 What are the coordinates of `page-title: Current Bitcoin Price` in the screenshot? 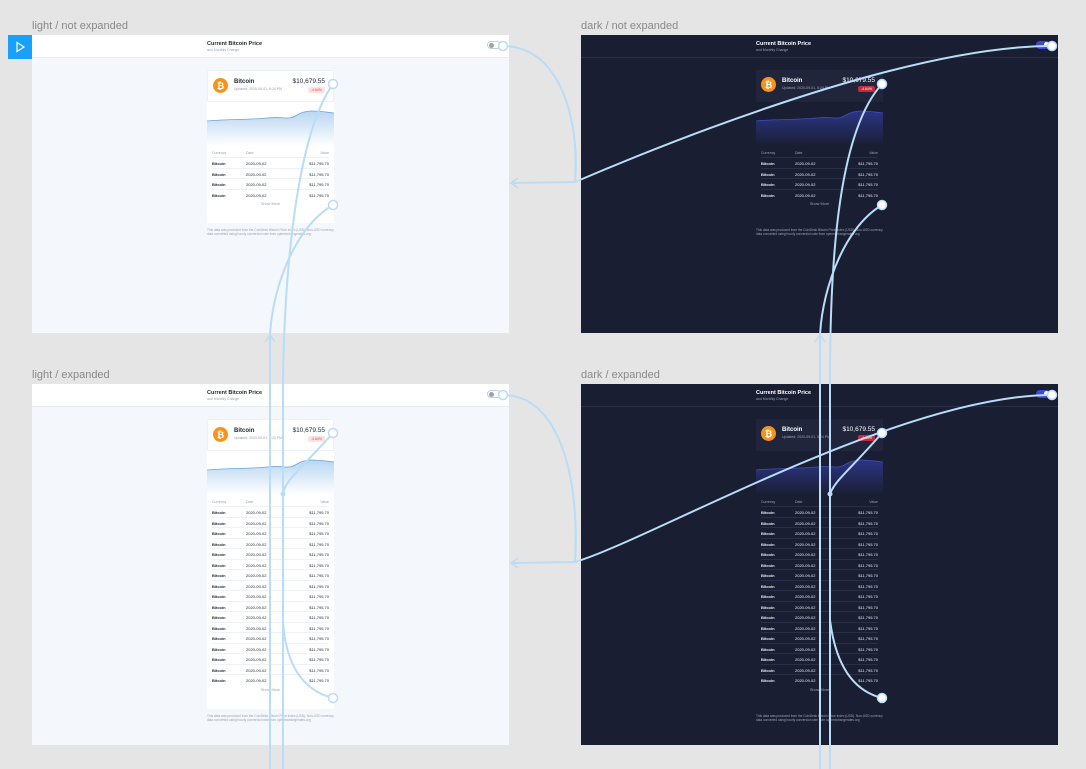 It's located at (784, 44).